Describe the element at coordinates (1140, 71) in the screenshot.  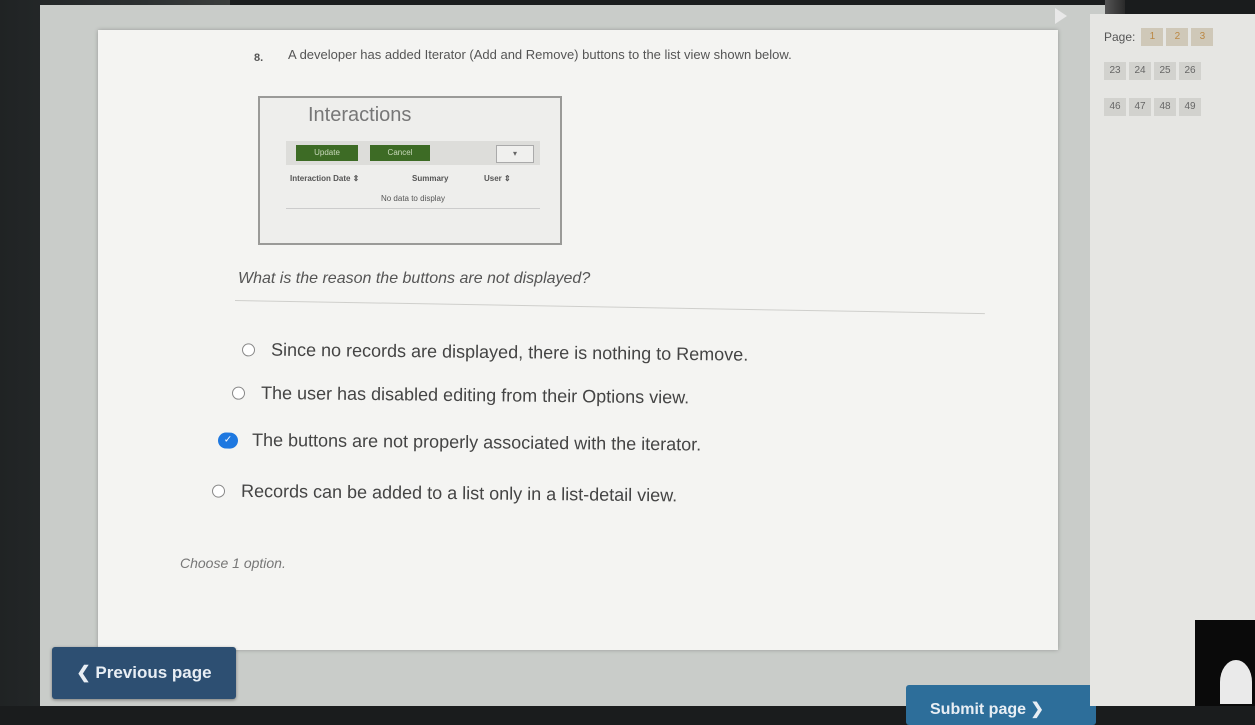
I see `page-link: 24` at that location.